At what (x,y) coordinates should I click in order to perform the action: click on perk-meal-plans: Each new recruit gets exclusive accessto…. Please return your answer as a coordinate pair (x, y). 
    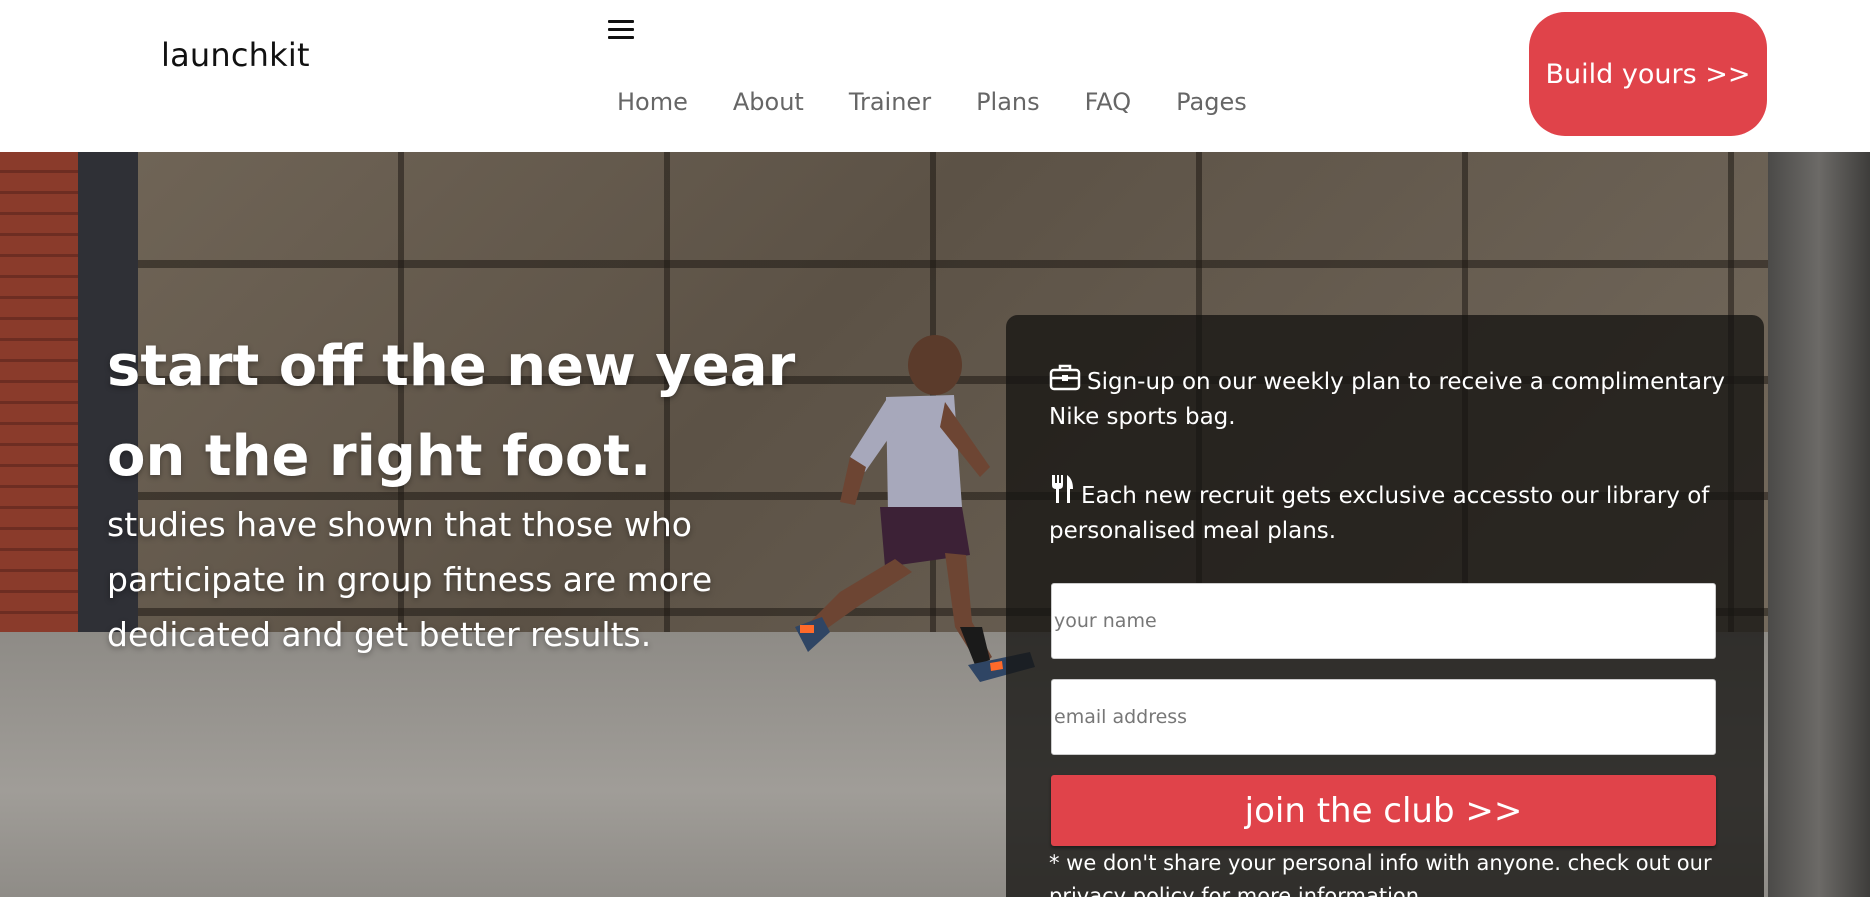
    Looking at the image, I should click on (1389, 511).